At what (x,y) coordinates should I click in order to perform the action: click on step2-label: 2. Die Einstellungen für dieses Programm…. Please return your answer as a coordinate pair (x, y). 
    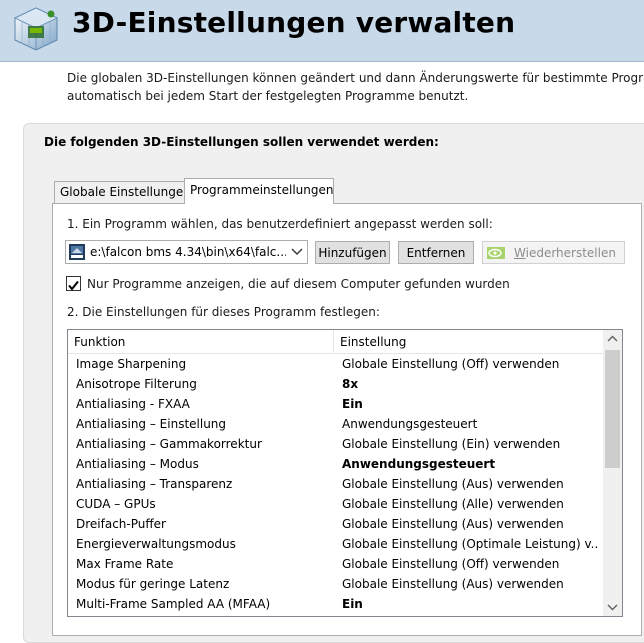
    Looking at the image, I should click on (223, 312).